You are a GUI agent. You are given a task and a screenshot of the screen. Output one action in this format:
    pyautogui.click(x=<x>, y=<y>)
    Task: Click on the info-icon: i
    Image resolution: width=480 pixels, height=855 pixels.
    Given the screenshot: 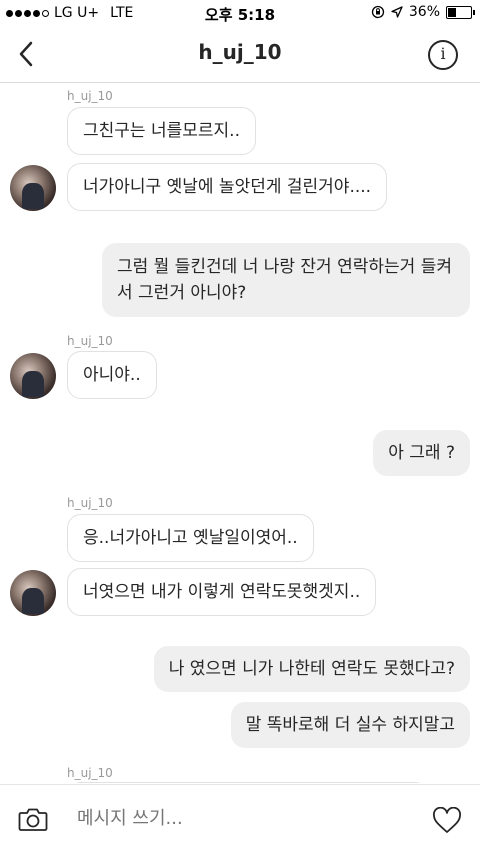 What is the action you would take?
    pyautogui.click(x=443, y=55)
    